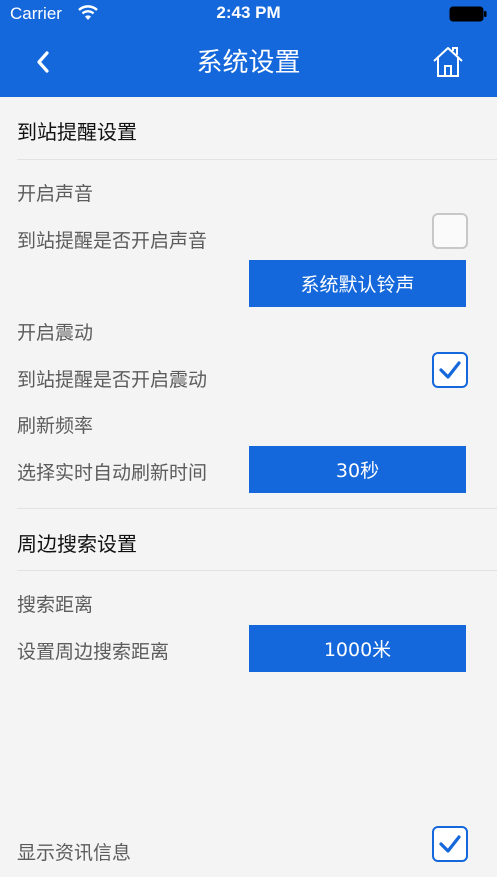 The height and width of the screenshot is (877, 497). Describe the element at coordinates (357, 648) in the screenshot. I see `search-distance-button: 1000米` at that location.